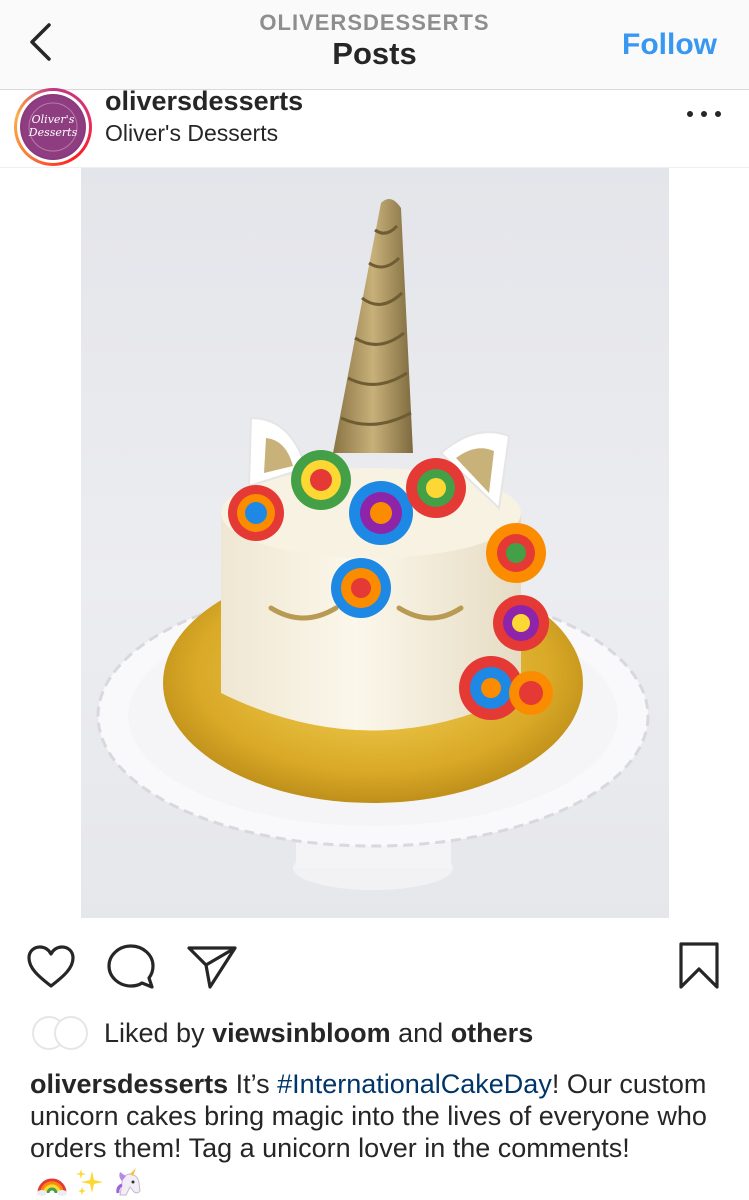 Image resolution: width=749 pixels, height=1200 pixels. I want to click on avatar: Oliver's Desserts, so click(53, 127).